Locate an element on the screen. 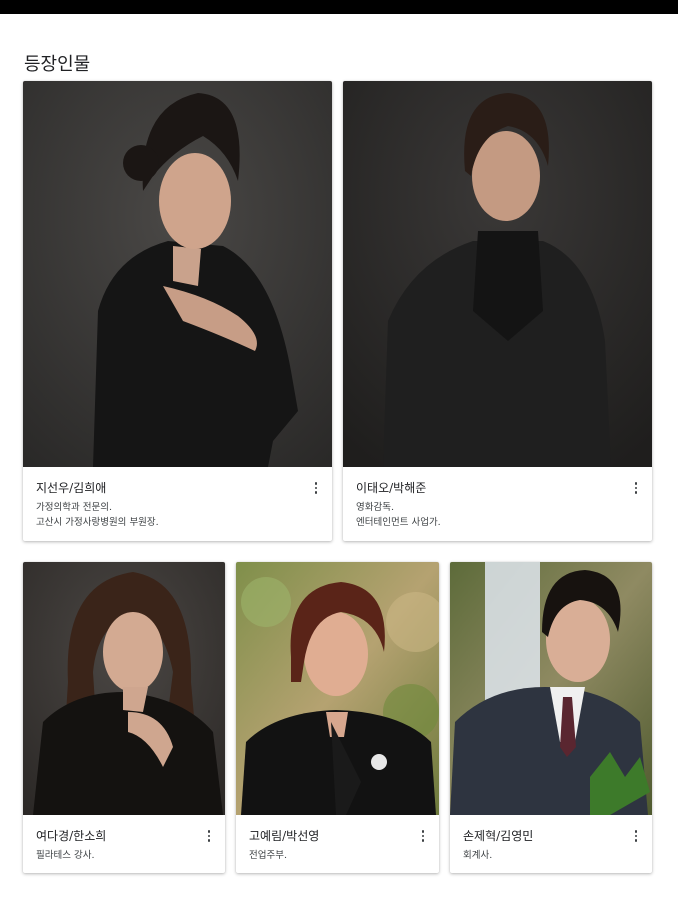  character-name: 이태오/박해준 is located at coordinates (391, 488).